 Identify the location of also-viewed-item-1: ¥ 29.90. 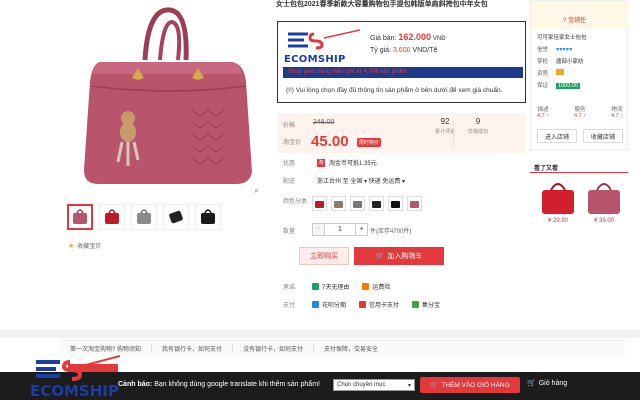
(558, 201).